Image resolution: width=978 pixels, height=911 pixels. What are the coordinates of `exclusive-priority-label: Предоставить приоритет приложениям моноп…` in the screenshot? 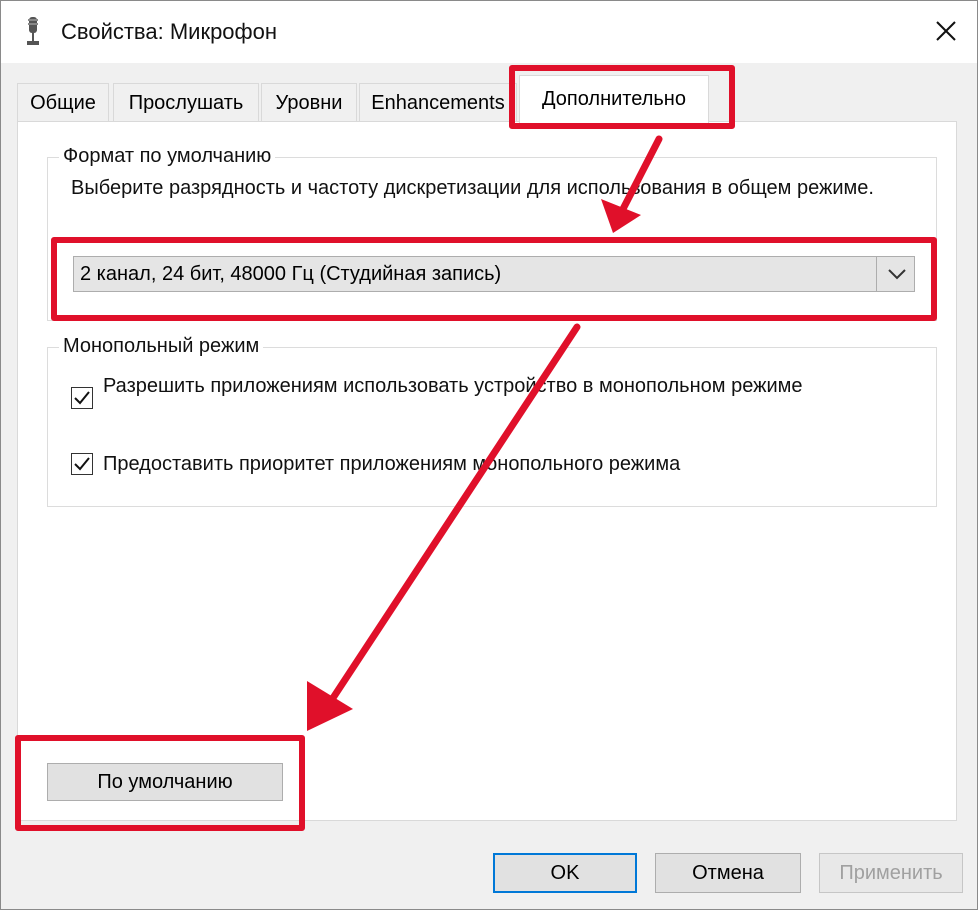 It's located at (483, 464).